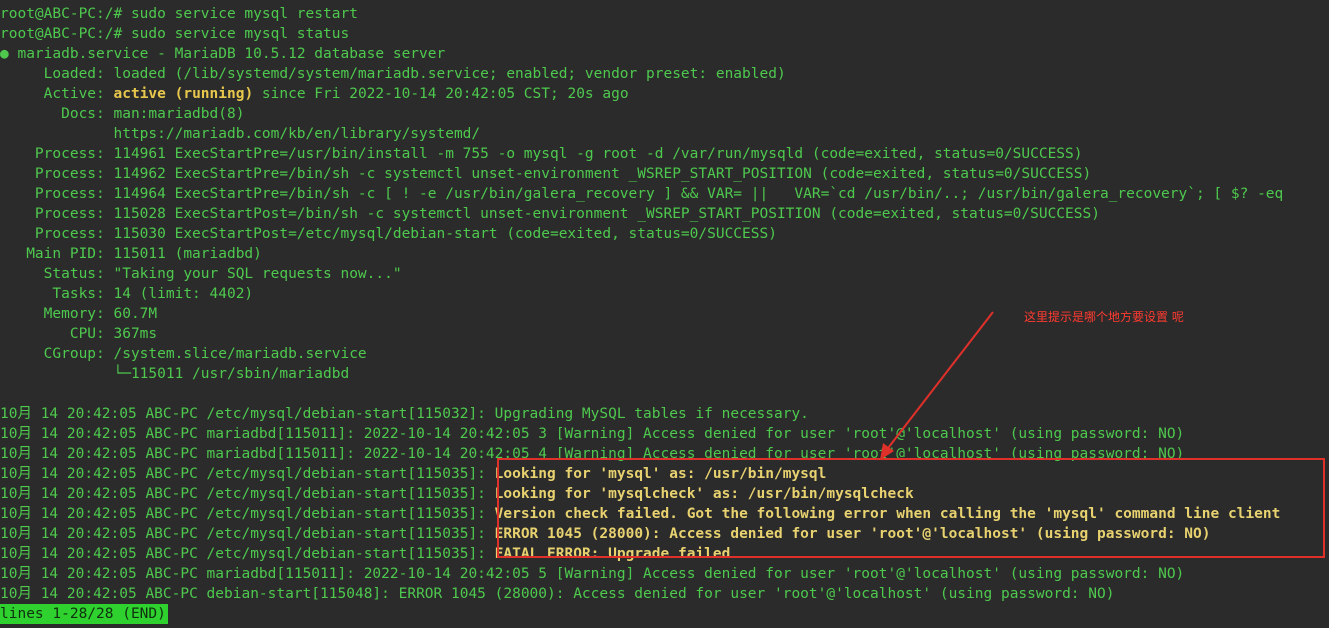 The width and height of the screenshot is (1329, 628). Describe the element at coordinates (79, 334) in the screenshot. I see `terminal-line-cpu: CPU: 367ms` at that location.